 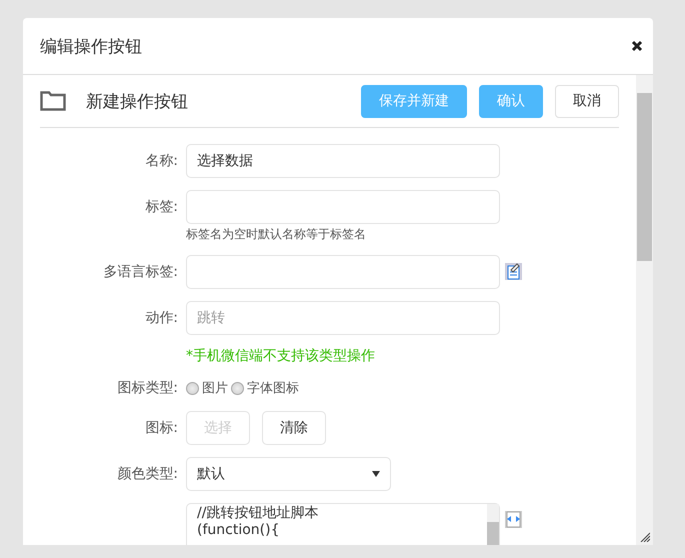 What do you see at coordinates (238, 530) in the screenshot?
I see `code-line: (function(){` at bounding box center [238, 530].